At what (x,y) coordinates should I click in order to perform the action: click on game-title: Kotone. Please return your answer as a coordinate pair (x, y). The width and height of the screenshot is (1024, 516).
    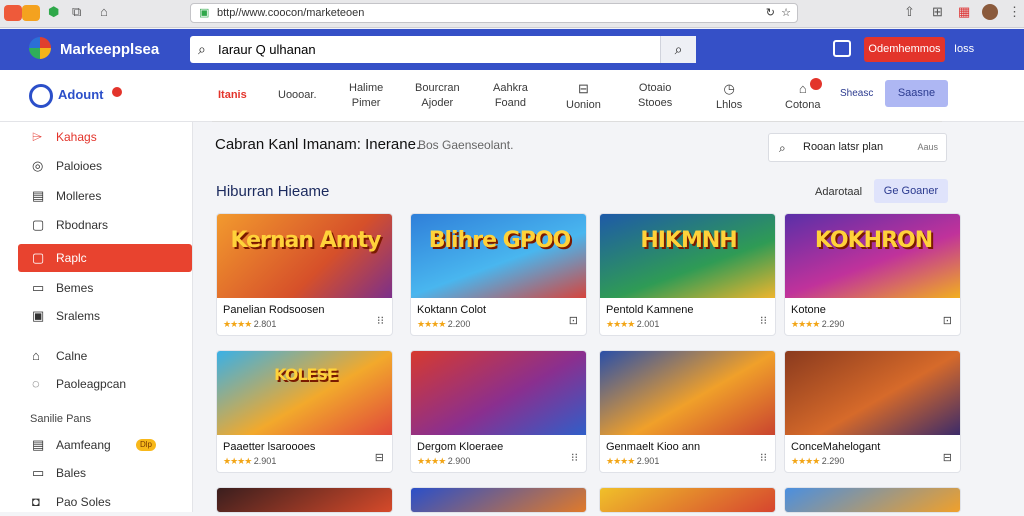
    Looking at the image, I should click on (808, 310).